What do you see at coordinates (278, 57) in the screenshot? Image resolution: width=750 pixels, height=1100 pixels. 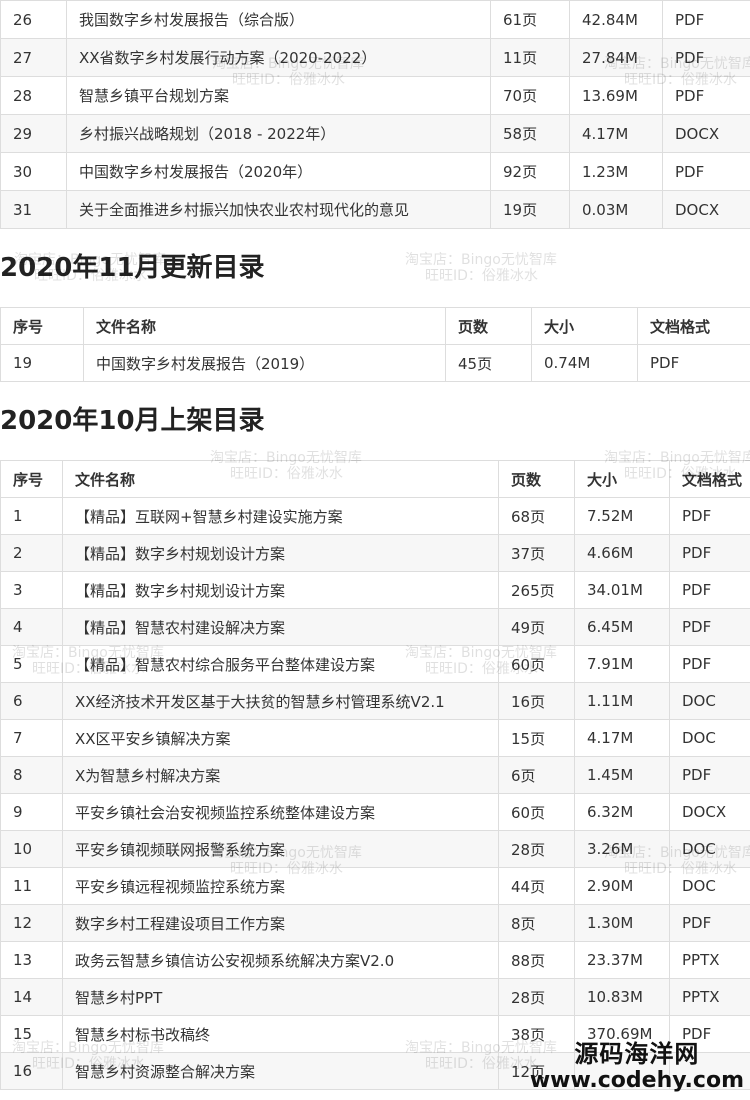 I see `cell-file-name: XX省数字乡村发展行动方案（2020-2022）` at bounding box center [278, 57].